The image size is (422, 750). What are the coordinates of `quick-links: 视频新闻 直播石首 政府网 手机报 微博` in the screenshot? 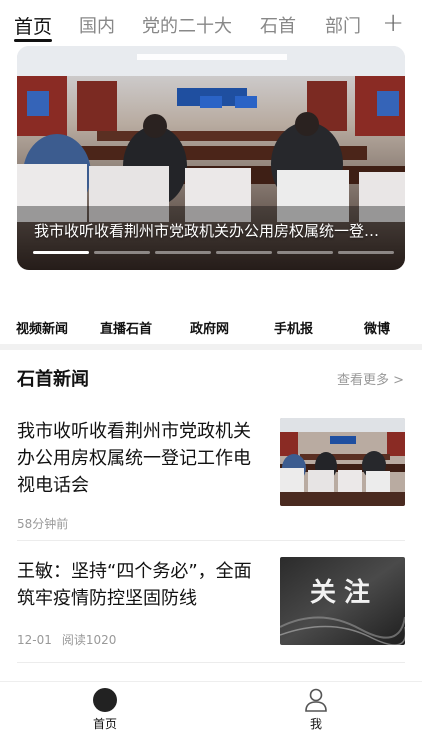 It's located at (211, 330).